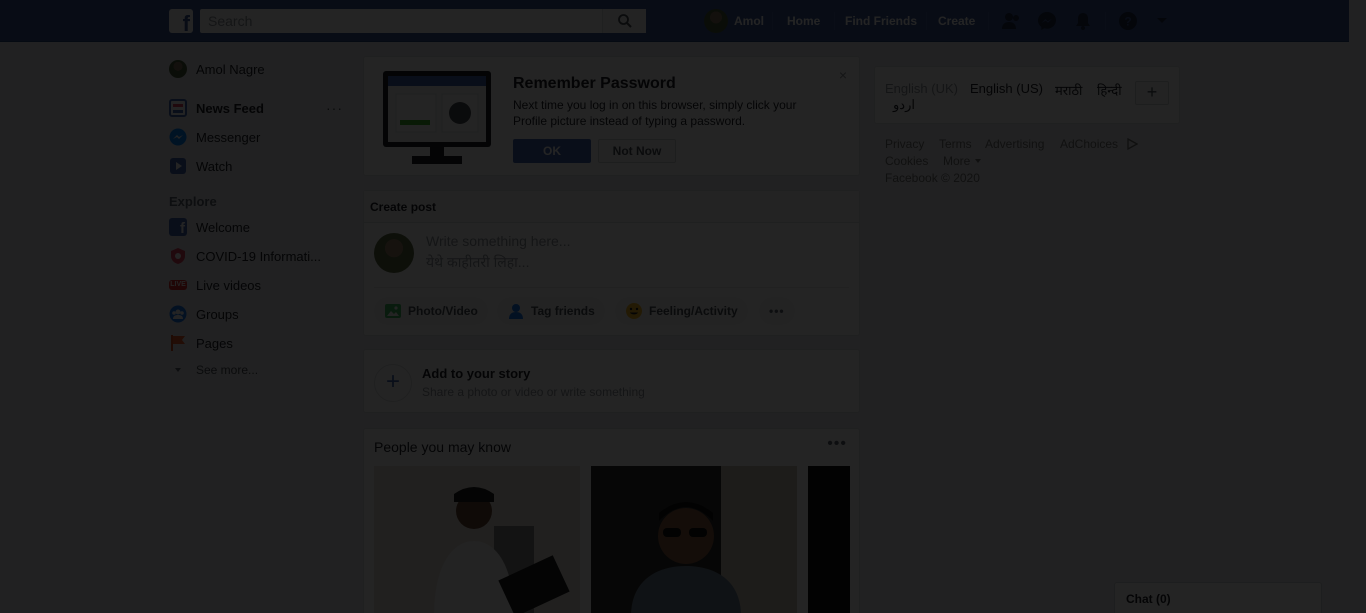 The image size is (1366, 613). I want to click on pages-icon, so click(178, 343).